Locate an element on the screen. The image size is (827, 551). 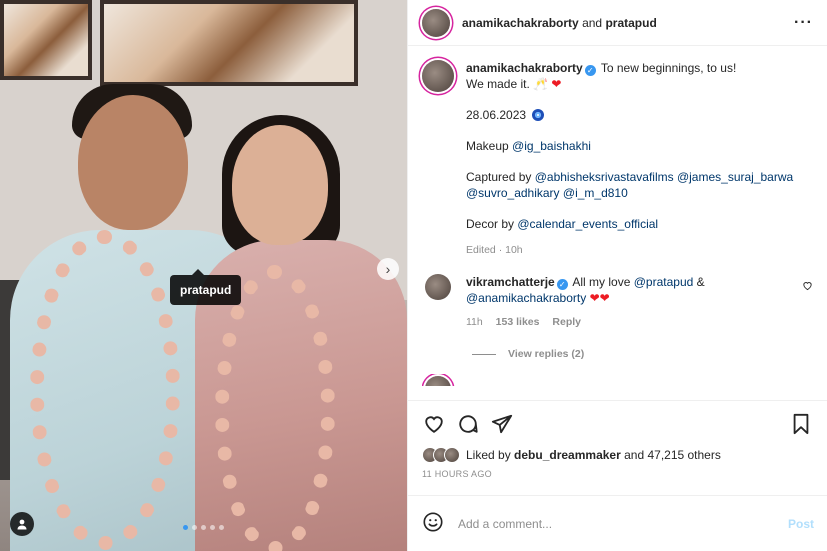
liker-avatar is located at coordinates (452, 455).